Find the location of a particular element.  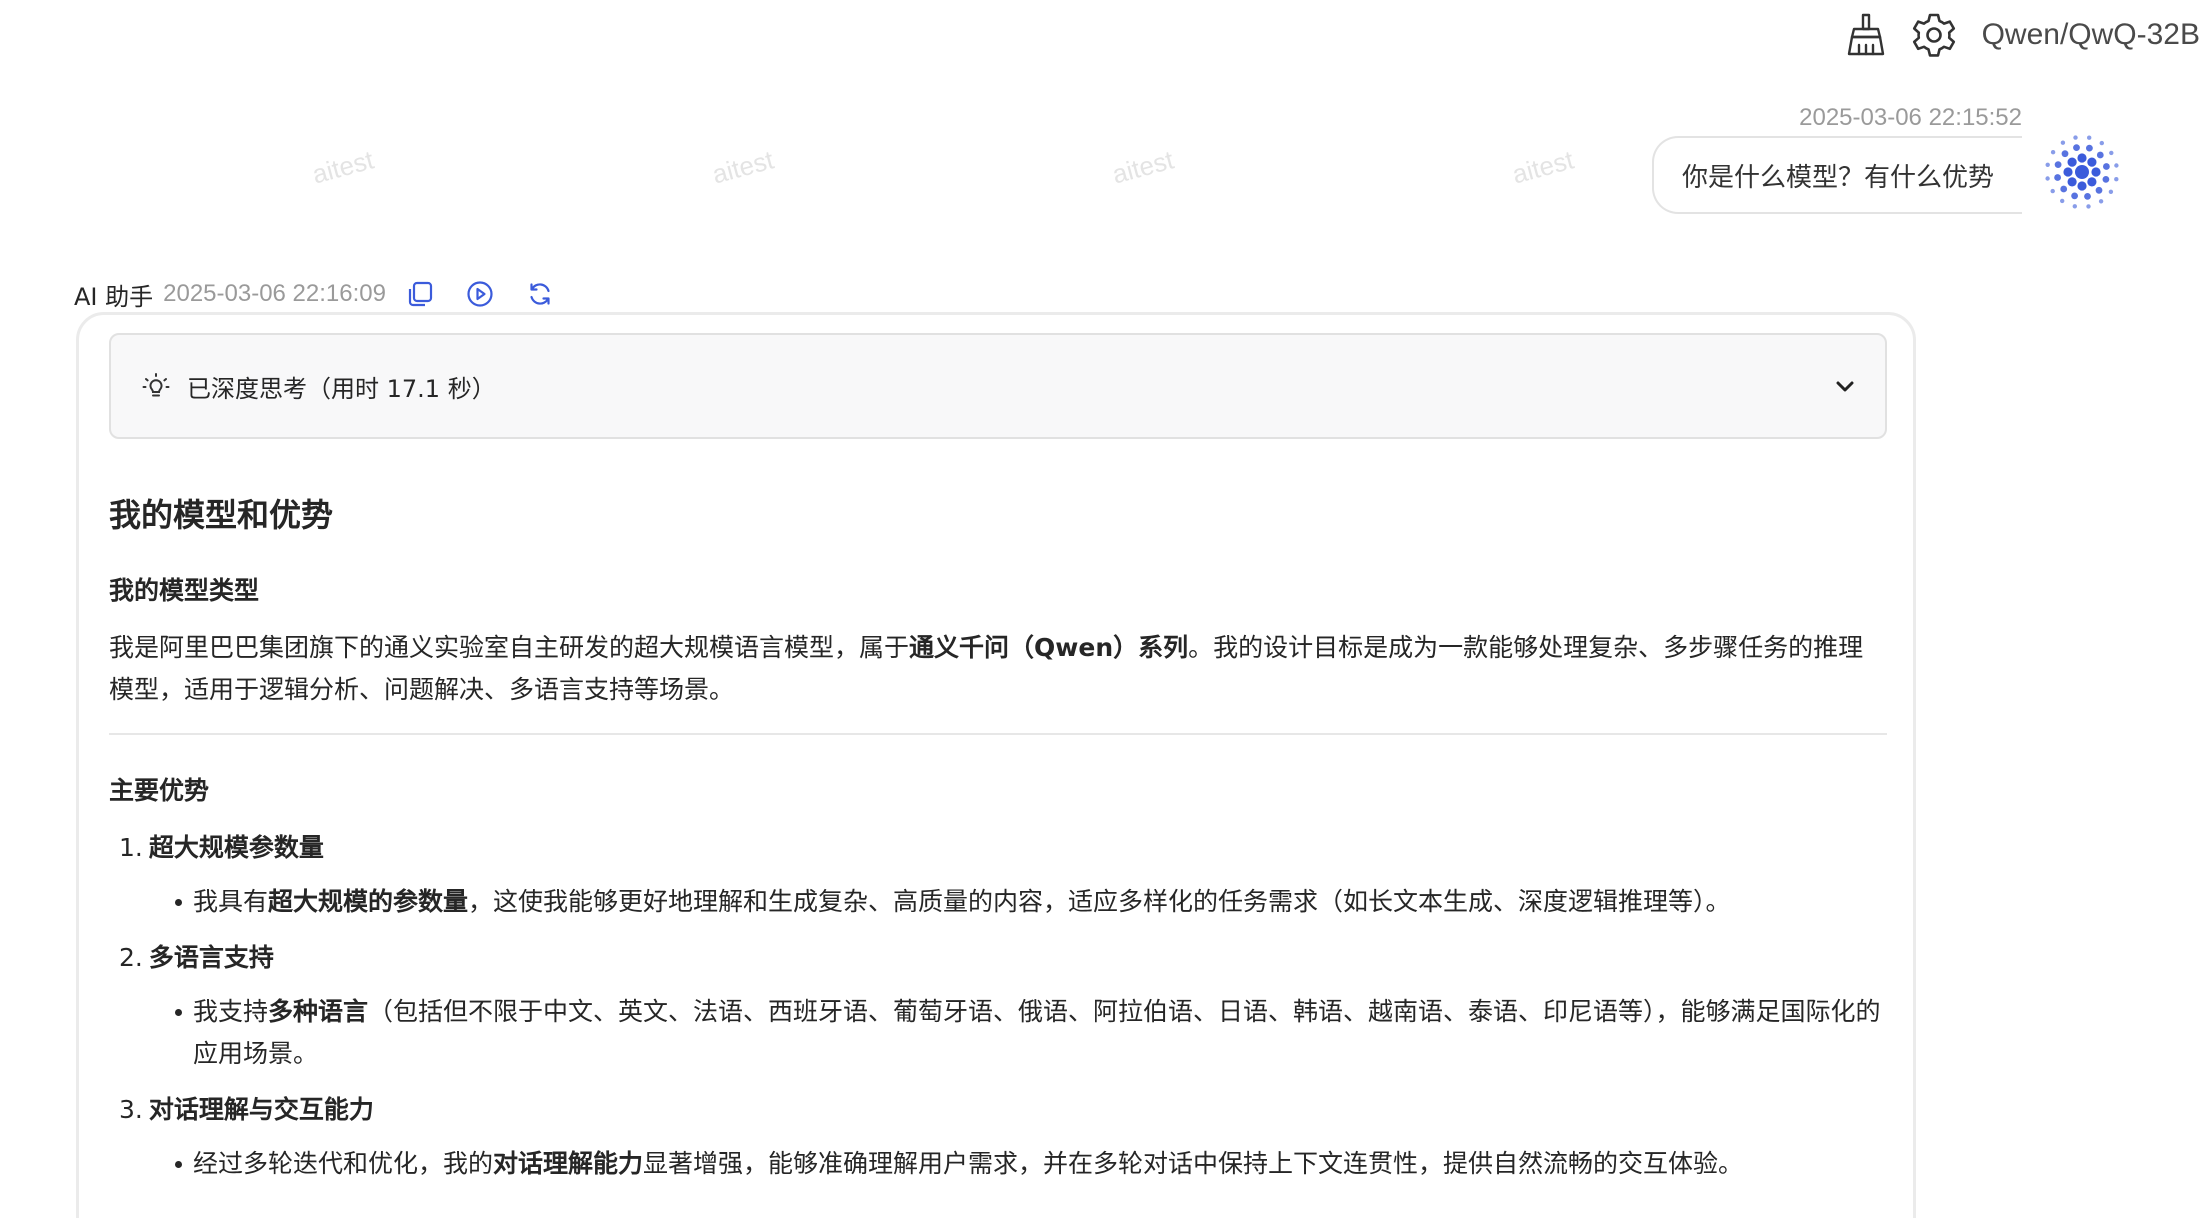

assistant-timestamp: 2025-03-06 22:16:09 is located at coordinates (274, 293).